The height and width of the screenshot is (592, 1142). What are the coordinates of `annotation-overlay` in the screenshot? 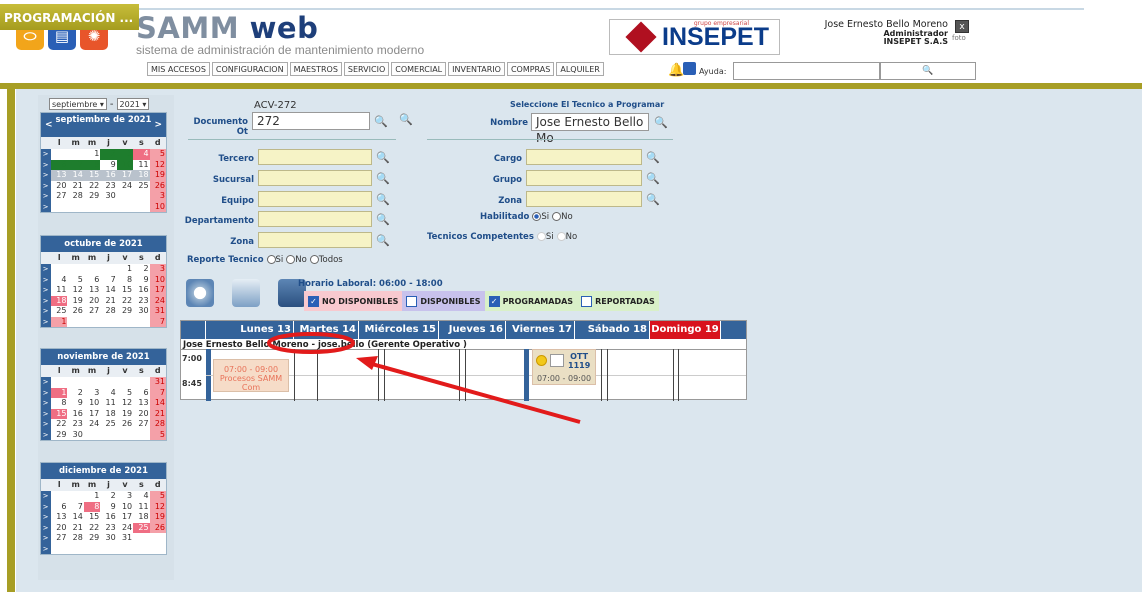 It's located at (424, 378).